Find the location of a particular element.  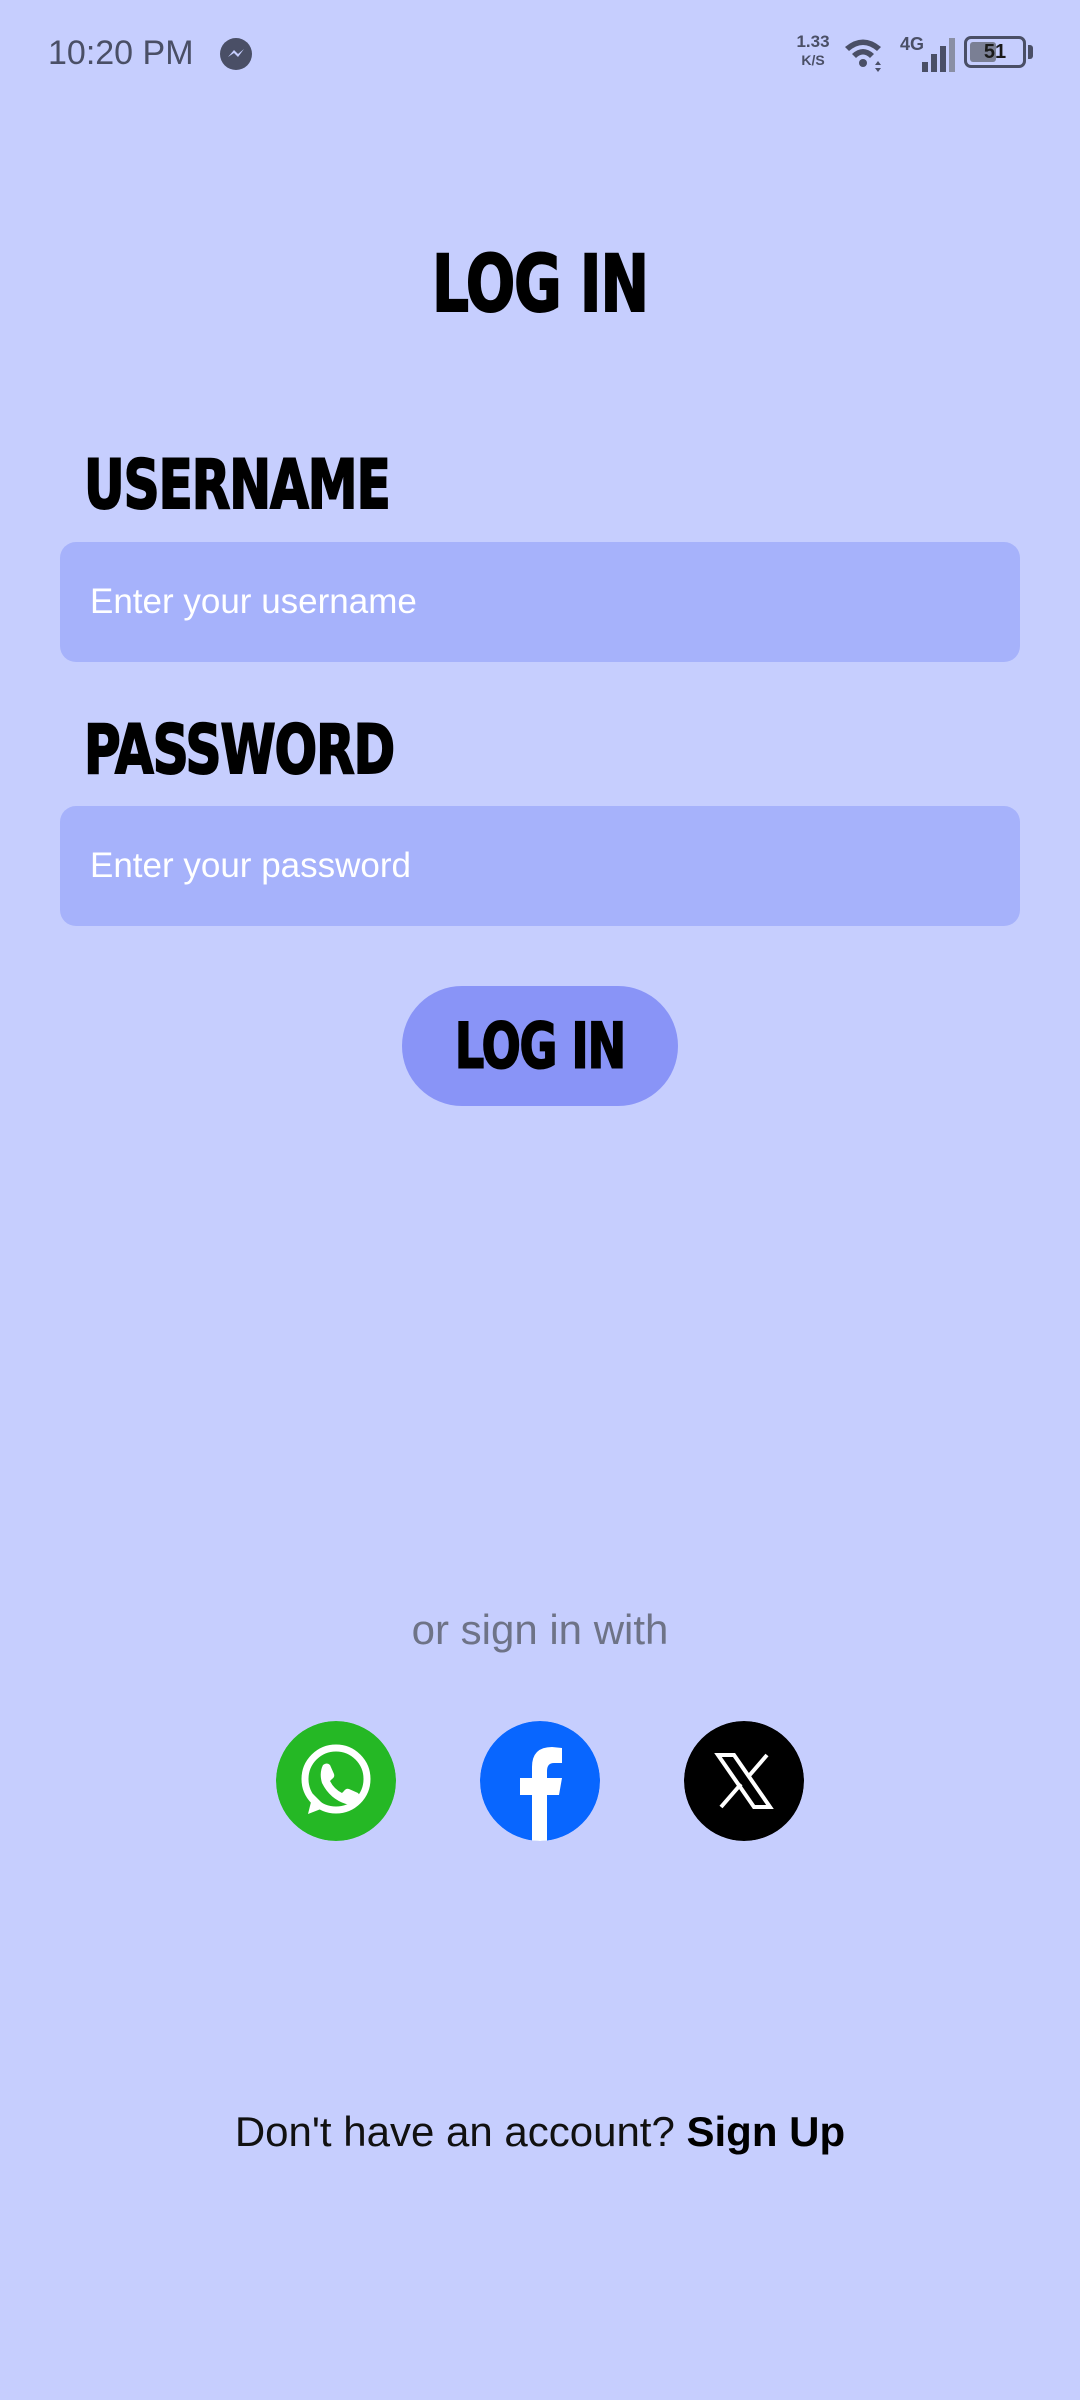

facebook-signin-button is located at coordinates (540, 1781).